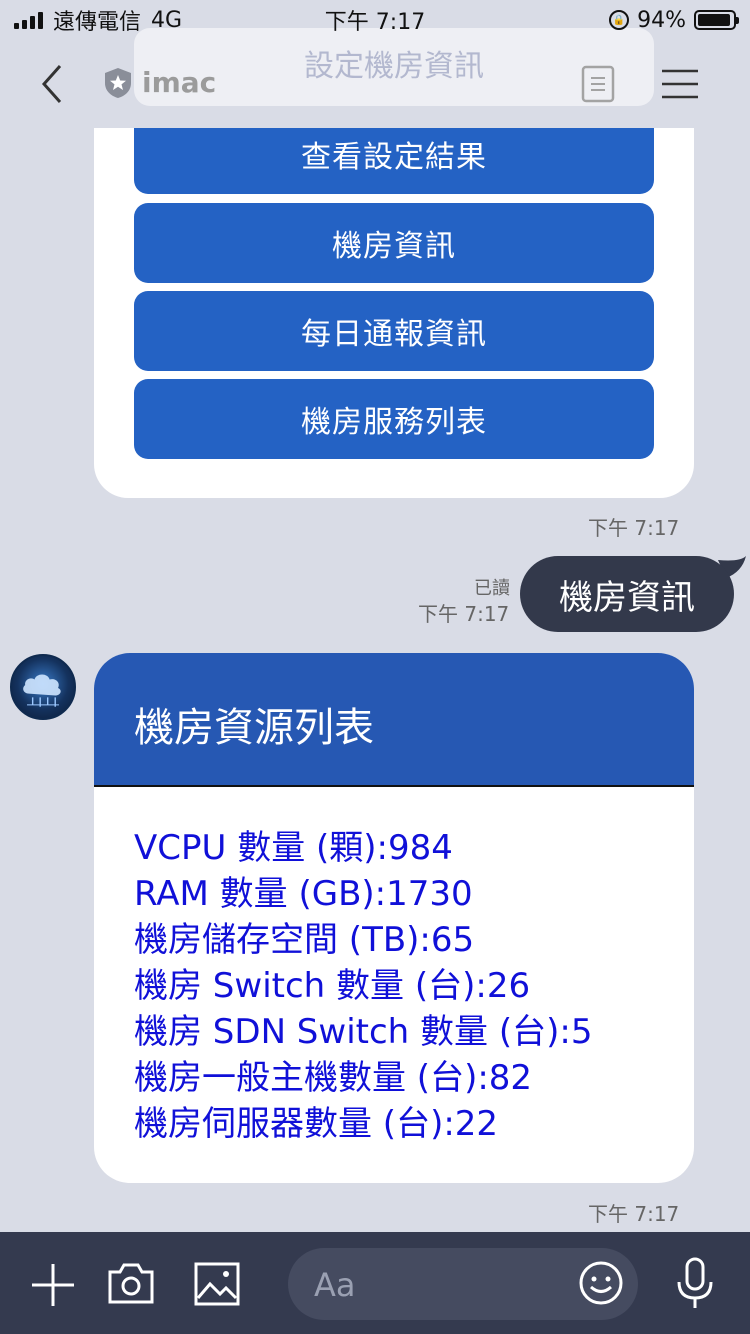  Describe the element at coordinates (492, 588) in the screenshot. I see `read-receipt: 已讀` at that location.